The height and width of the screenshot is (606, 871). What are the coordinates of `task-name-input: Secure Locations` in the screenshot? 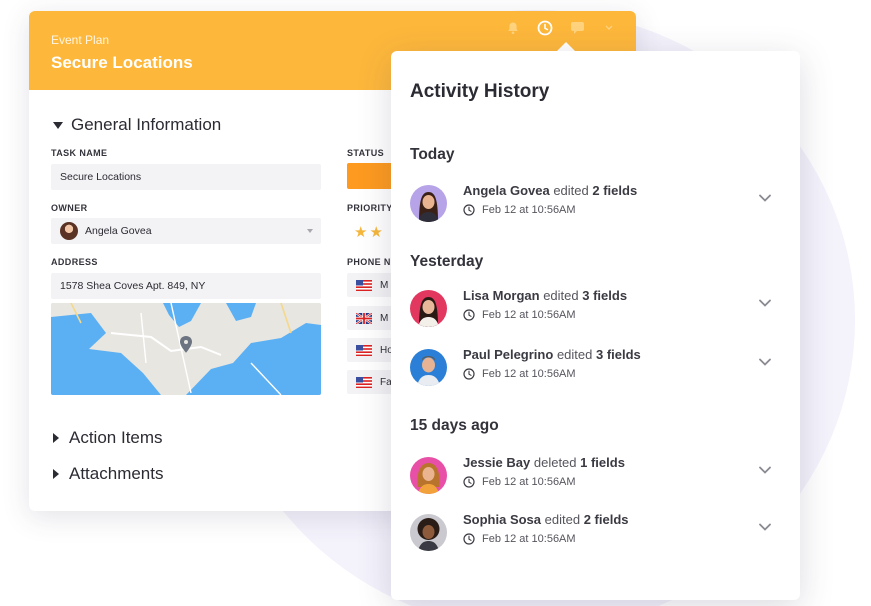 It's located at (186, 177).